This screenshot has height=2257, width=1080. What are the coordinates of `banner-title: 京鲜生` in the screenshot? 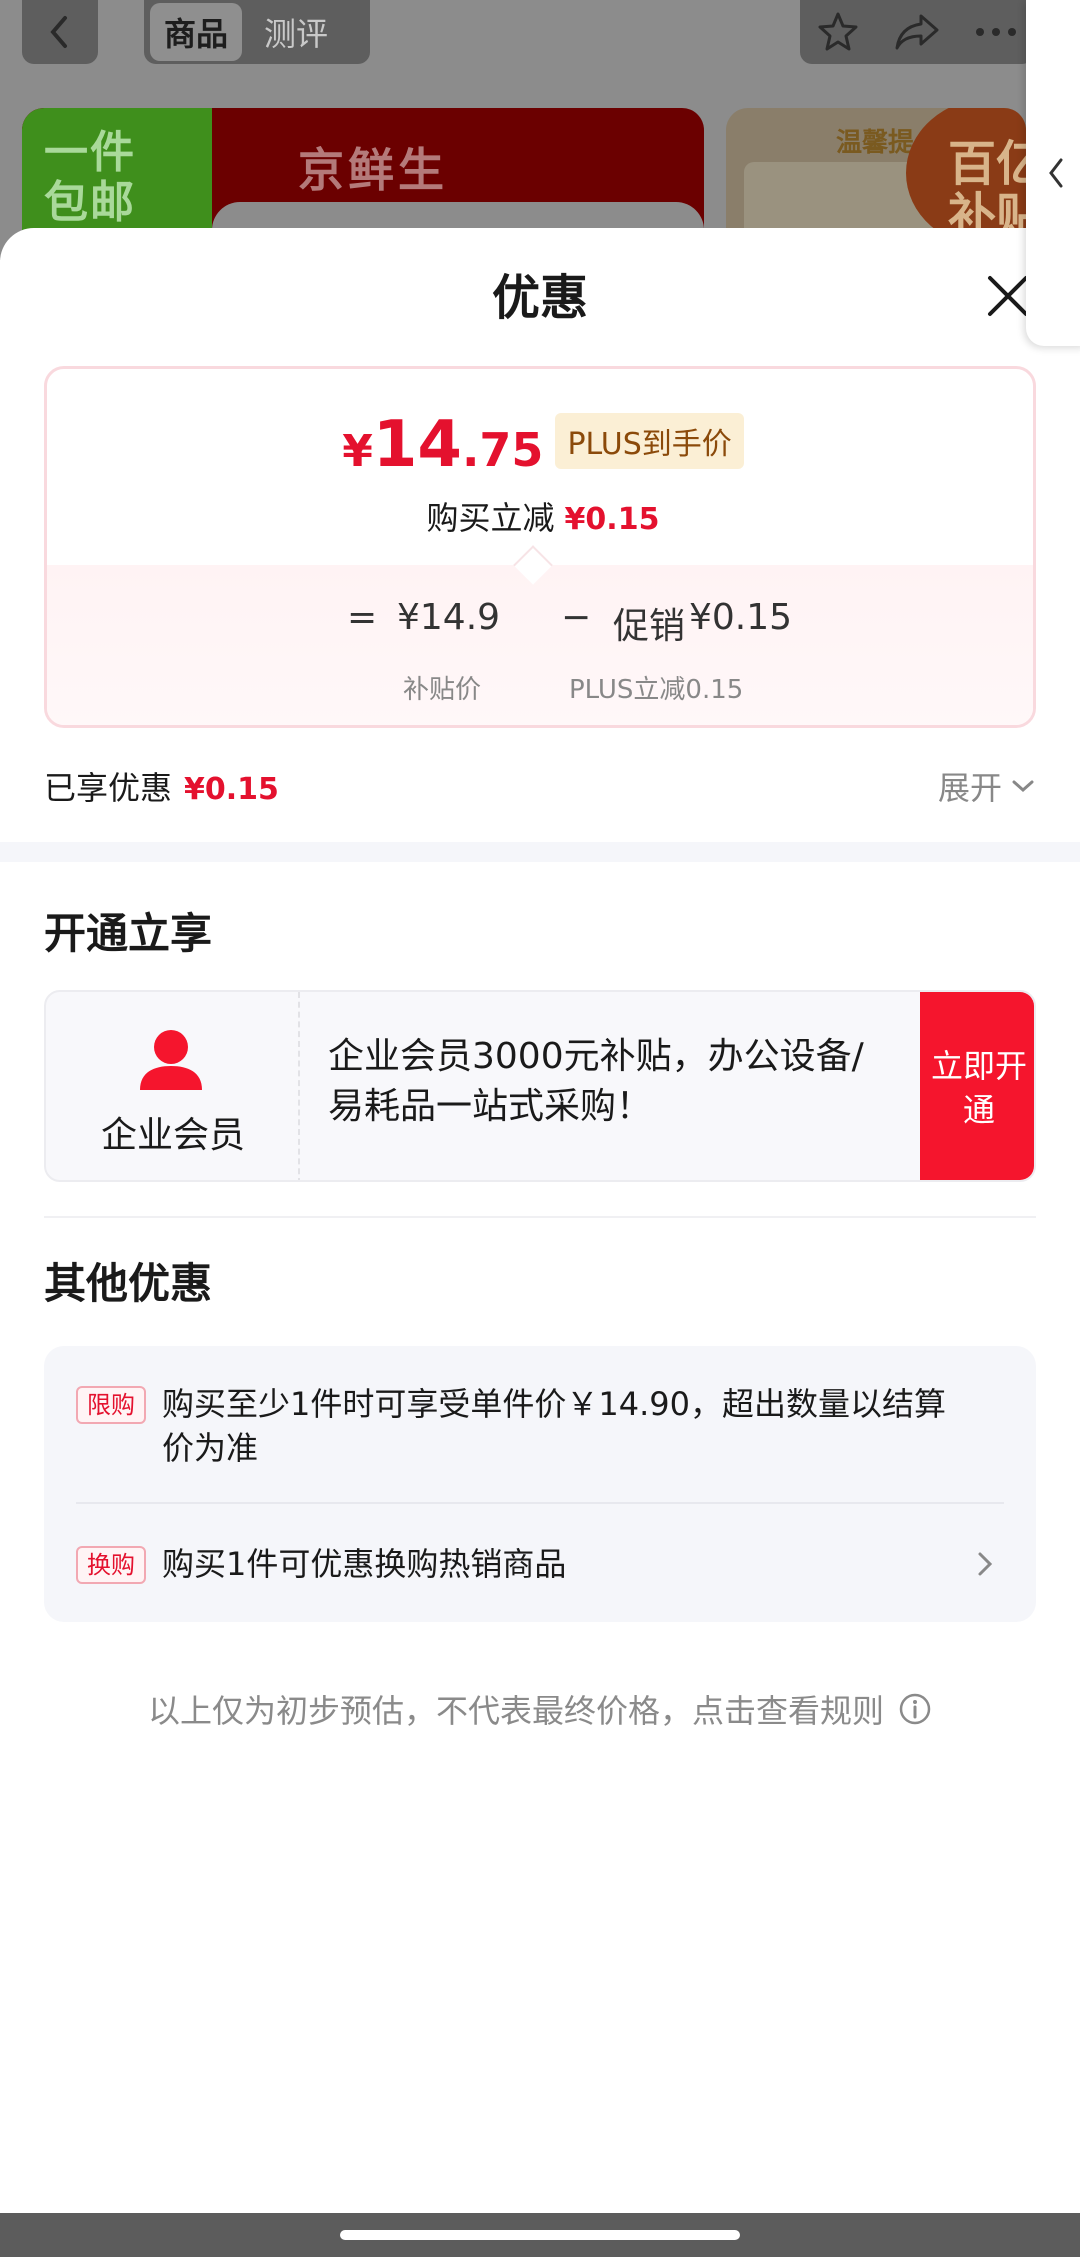 It's located at (373, 170).